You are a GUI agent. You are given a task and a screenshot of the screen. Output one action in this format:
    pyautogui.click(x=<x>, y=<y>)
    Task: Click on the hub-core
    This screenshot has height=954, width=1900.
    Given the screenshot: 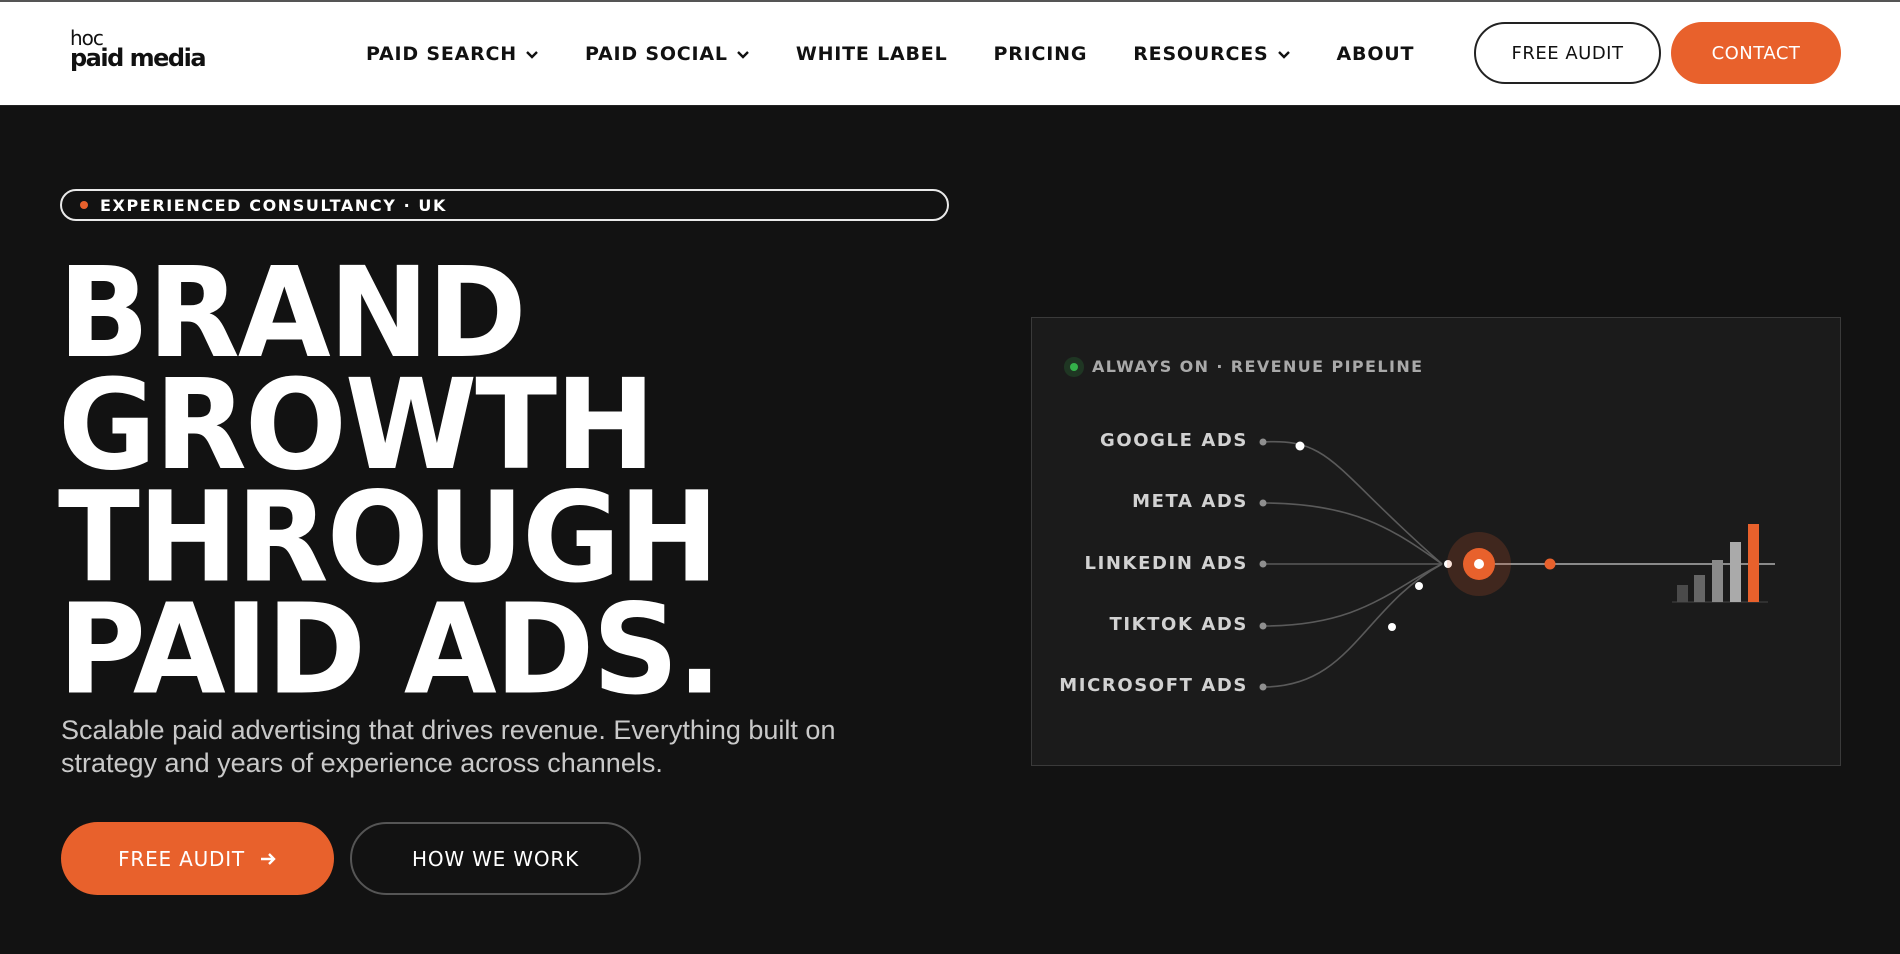 What is the action you would take?
    pyautogui.click(x=1479, y=564)
    